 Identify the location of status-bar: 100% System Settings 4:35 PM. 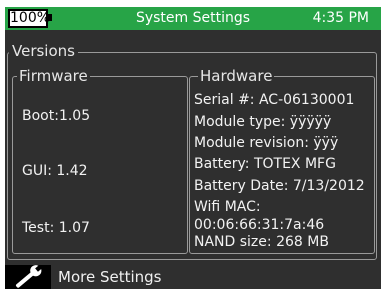
(193, 18).